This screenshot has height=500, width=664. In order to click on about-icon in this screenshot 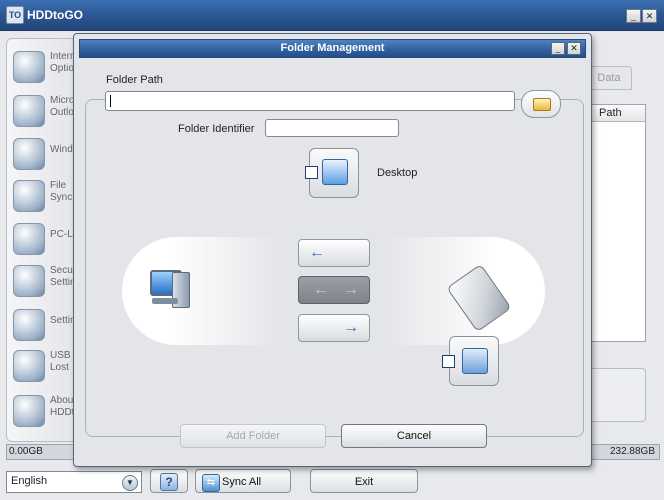, I will do `click(29, 411)`.